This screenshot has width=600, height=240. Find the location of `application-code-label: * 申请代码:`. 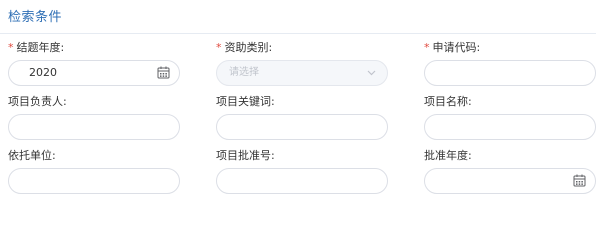

application-code-label: * 申请代码: is located at coordinates (510, 48).